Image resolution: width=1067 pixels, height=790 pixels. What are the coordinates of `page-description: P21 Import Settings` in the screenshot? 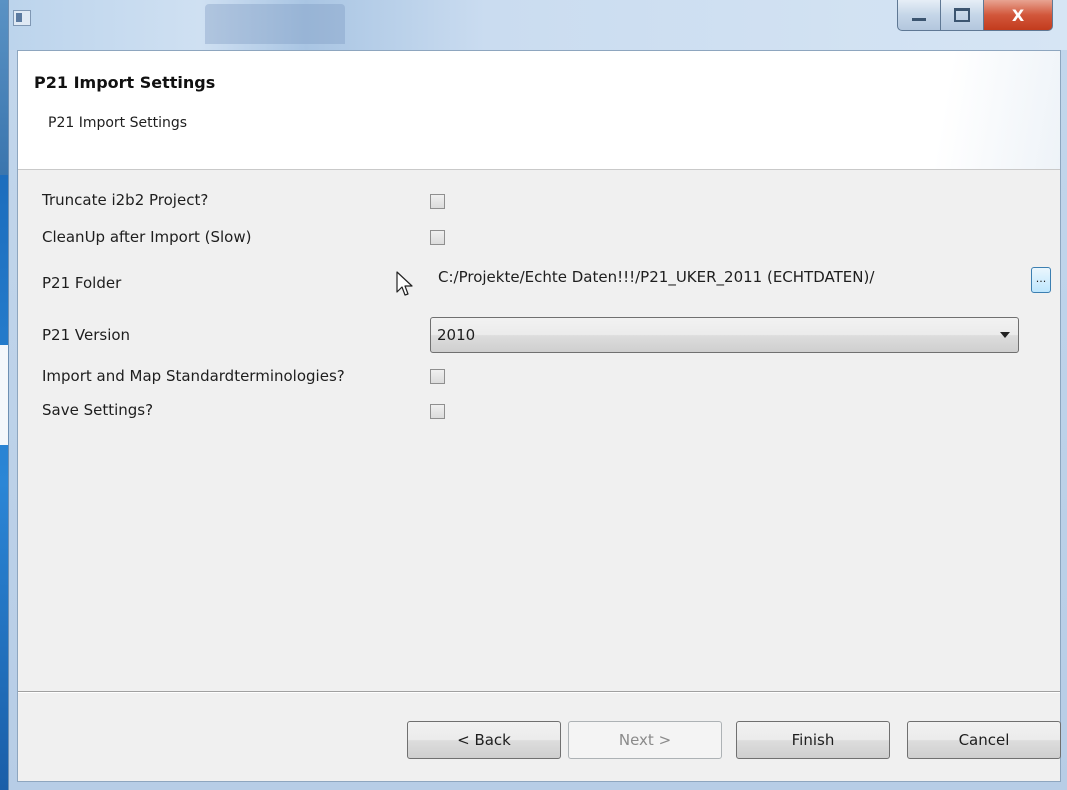 It's located at (118, 123).